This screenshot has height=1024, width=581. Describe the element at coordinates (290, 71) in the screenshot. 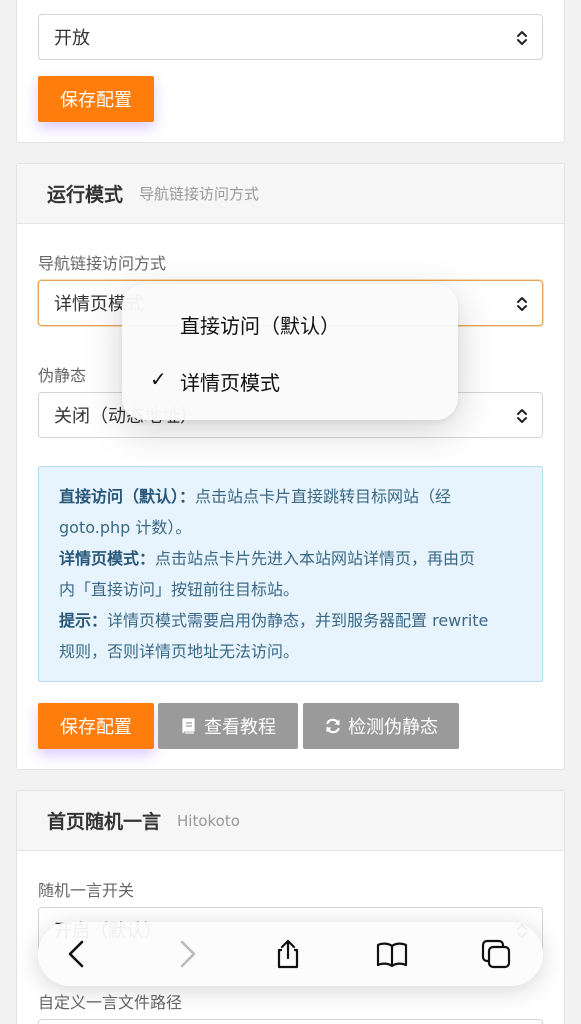

I see `site-status-card: 开放 保存配置` at that location.